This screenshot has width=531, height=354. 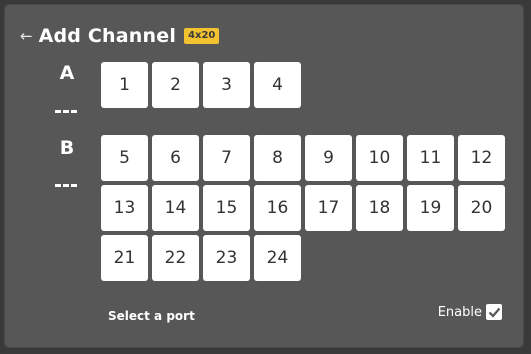 I want to click on port-button-21: 21, so click(x=124, y=258).